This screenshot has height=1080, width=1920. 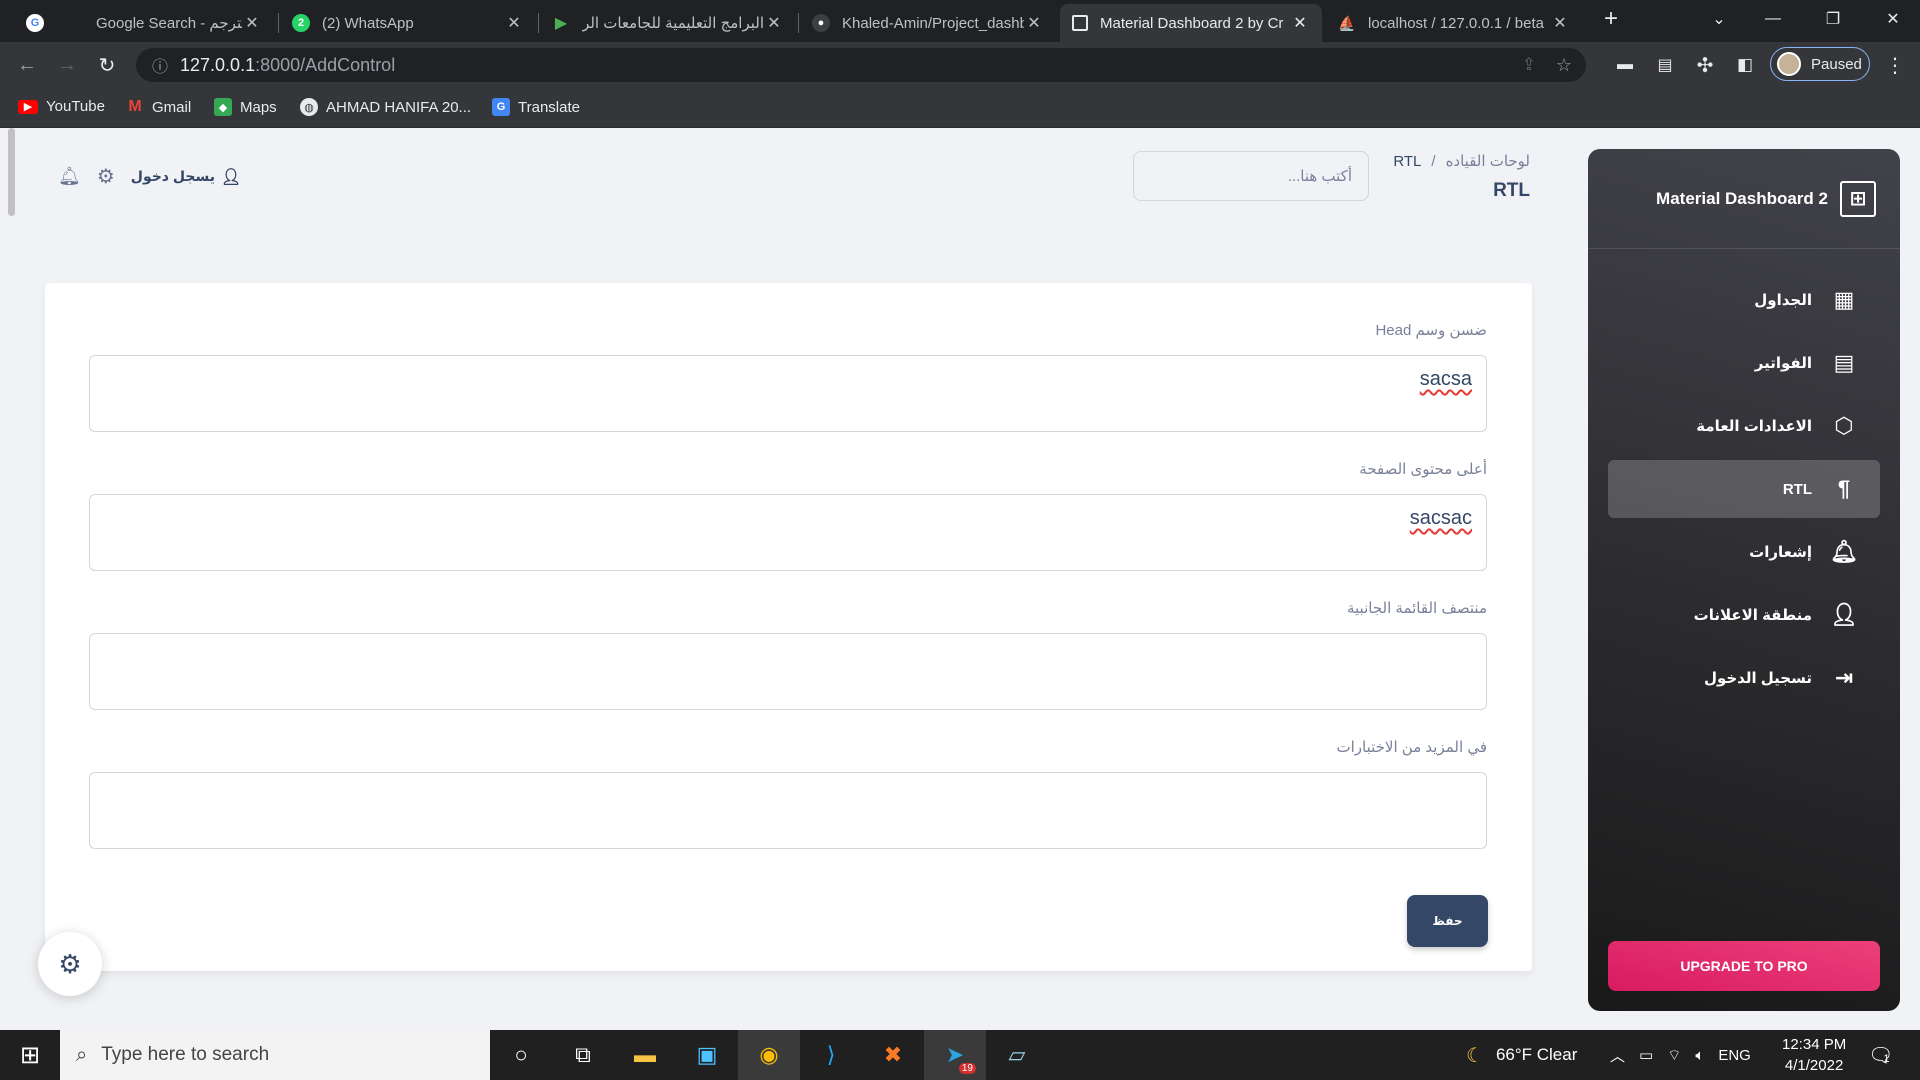 What do you see at coordinates (1797, 489) in the screenshot?
I see `sidebar-item-label: RTL` at bounding box center [1797, 489].